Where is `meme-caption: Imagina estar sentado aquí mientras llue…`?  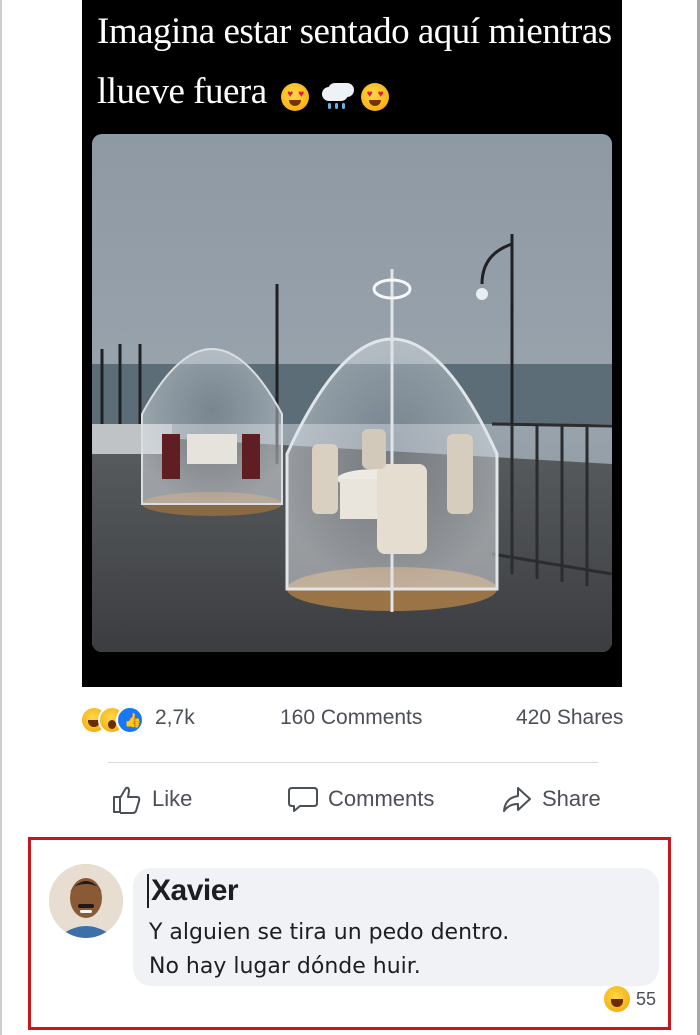 meme-caption: Imagina estar sentado aquí mientras llue… is located at coordinates (357, 63).